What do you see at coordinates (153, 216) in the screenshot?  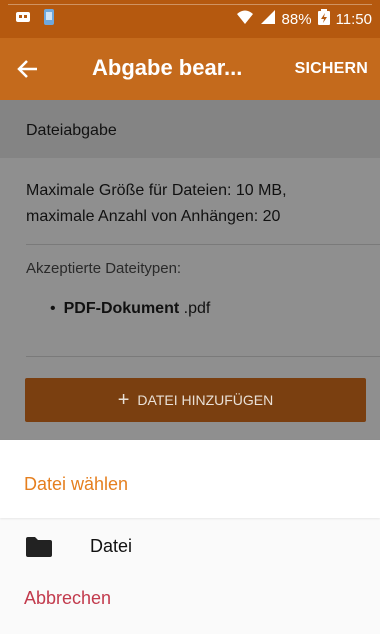 I see `max-attachments-text: maximale Anzahl von Anhängen: 20` at bounding box center [153, 216].